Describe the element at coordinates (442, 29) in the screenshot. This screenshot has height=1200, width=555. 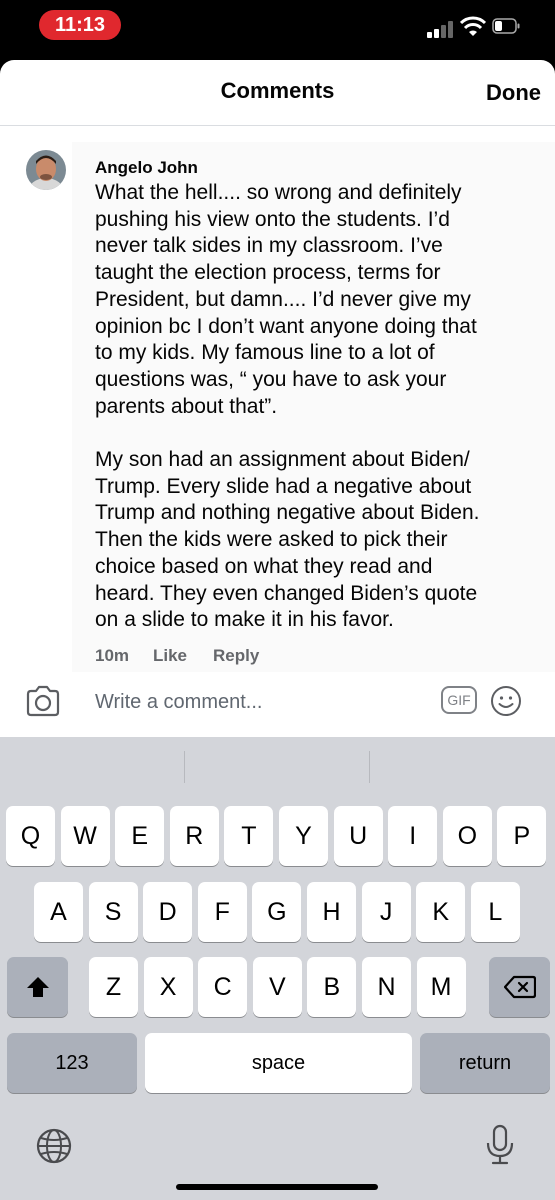
I see `cellular-signal-icon` at that location.